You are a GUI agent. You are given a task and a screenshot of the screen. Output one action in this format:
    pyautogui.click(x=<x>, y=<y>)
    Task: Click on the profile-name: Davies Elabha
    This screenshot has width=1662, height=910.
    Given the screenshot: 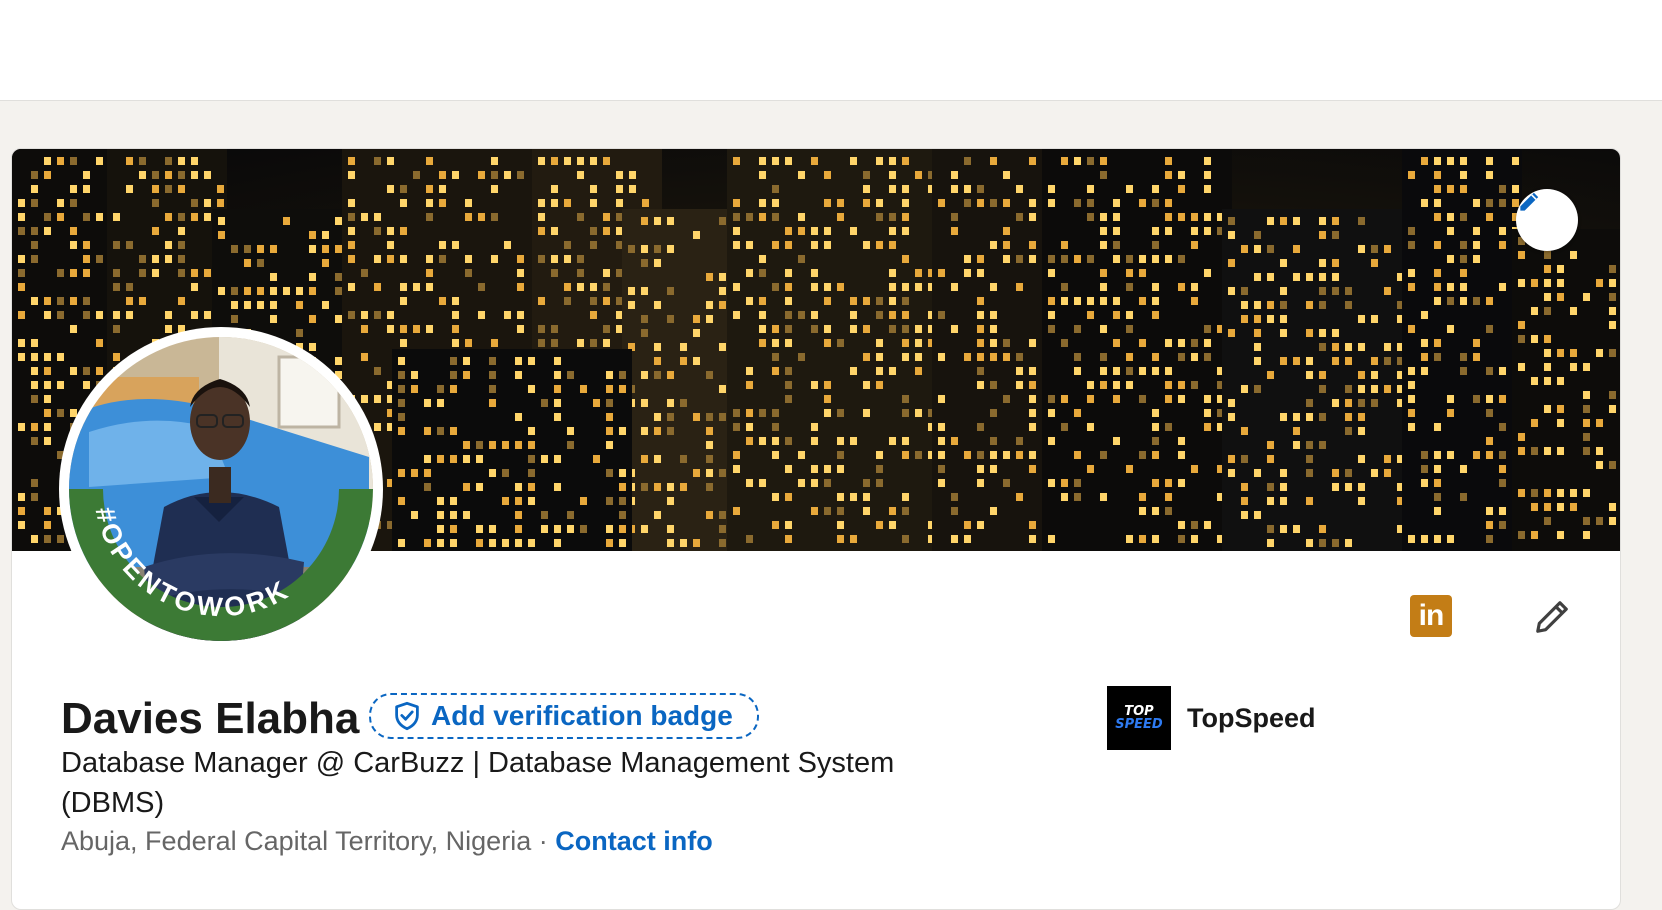 What is the action you would take?
    pyautogui.click(x=210, y=718)
    